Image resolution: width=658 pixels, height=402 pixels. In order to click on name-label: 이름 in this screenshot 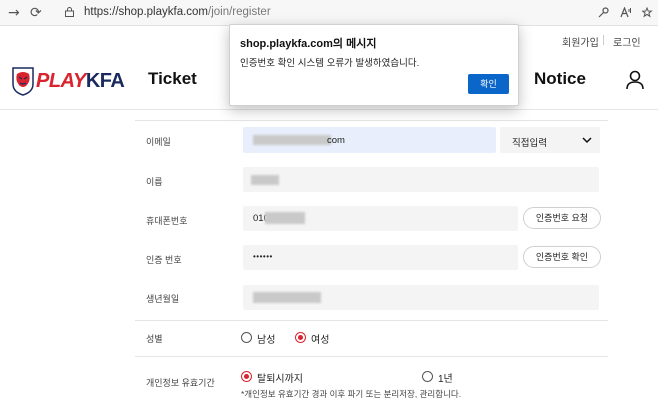, I will do `click(154, 182)`.